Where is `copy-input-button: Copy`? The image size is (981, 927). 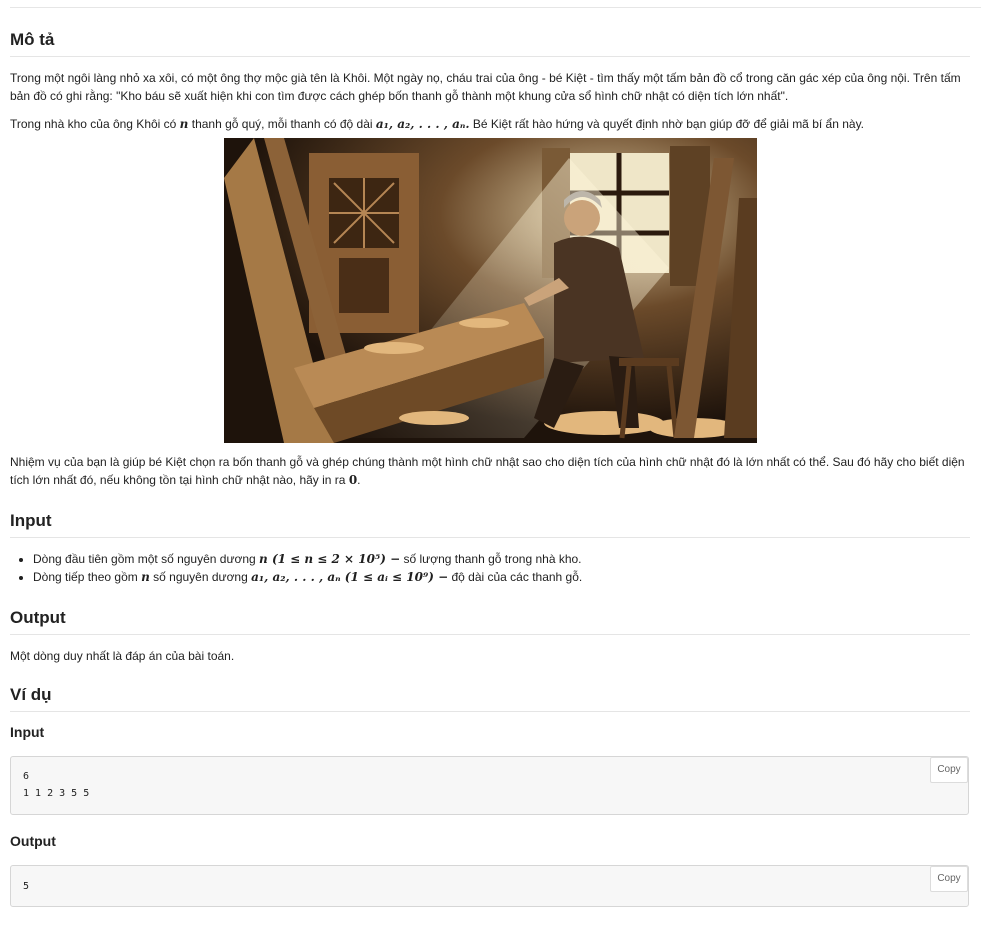
copy-input-button: Copy is located at coordinates (949, 770).